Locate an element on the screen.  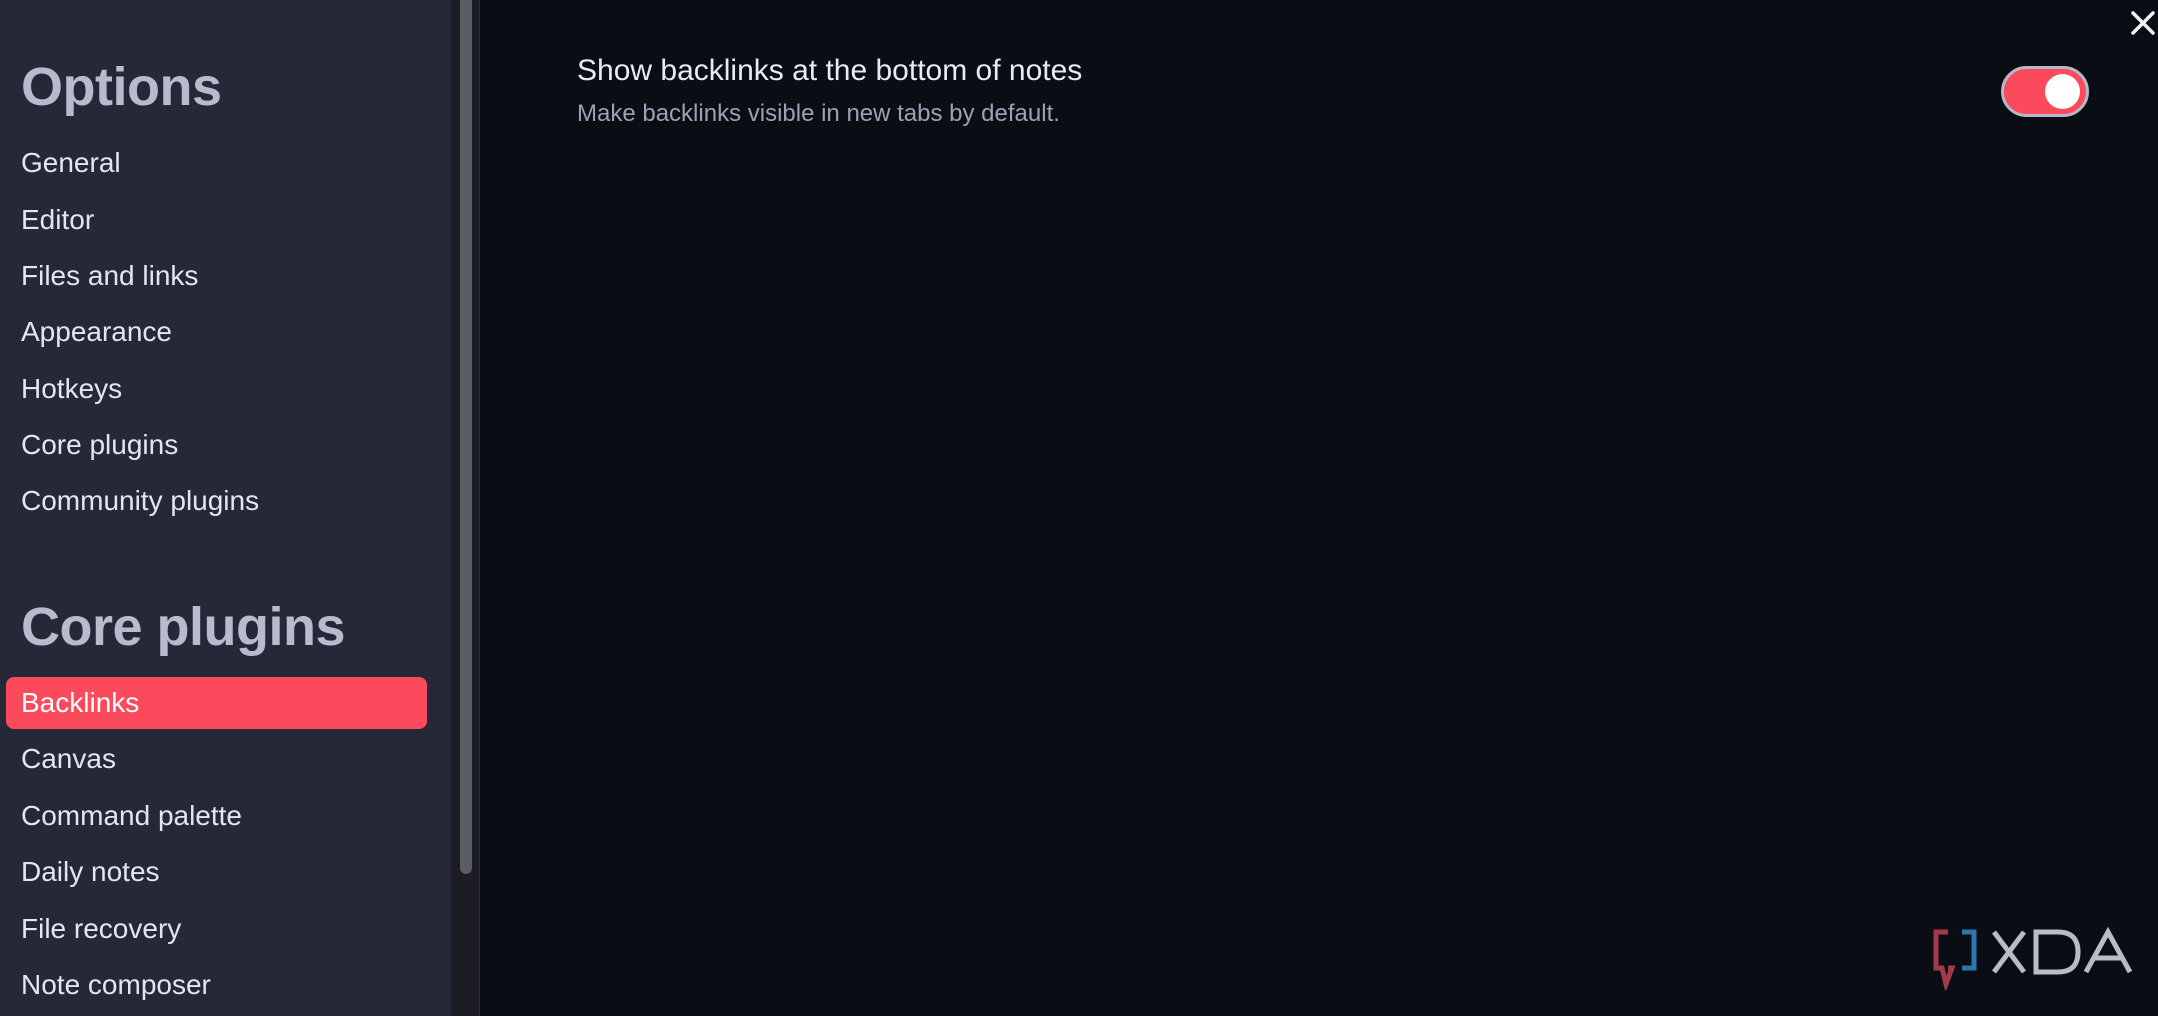
xda-logo-icon is located at coordinates (2035, 958).